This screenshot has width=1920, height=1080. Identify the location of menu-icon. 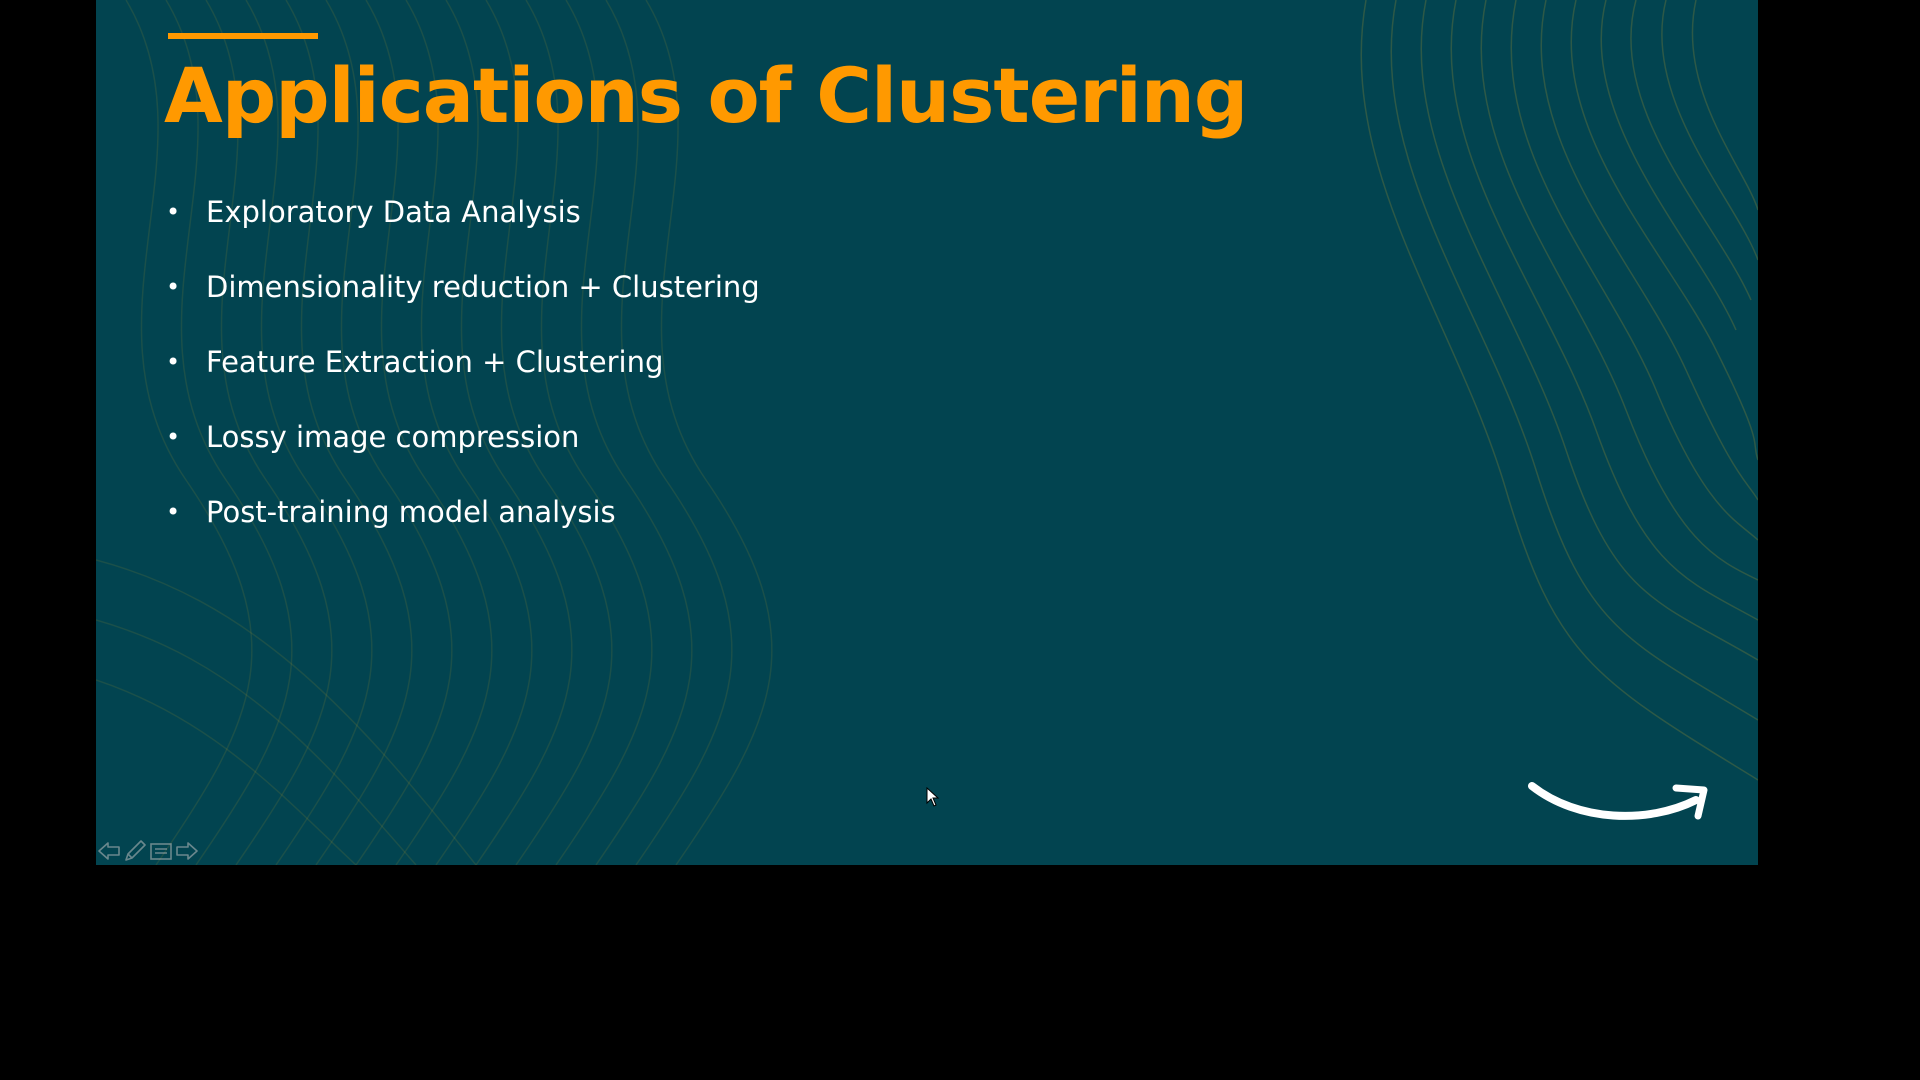
(161, 851).